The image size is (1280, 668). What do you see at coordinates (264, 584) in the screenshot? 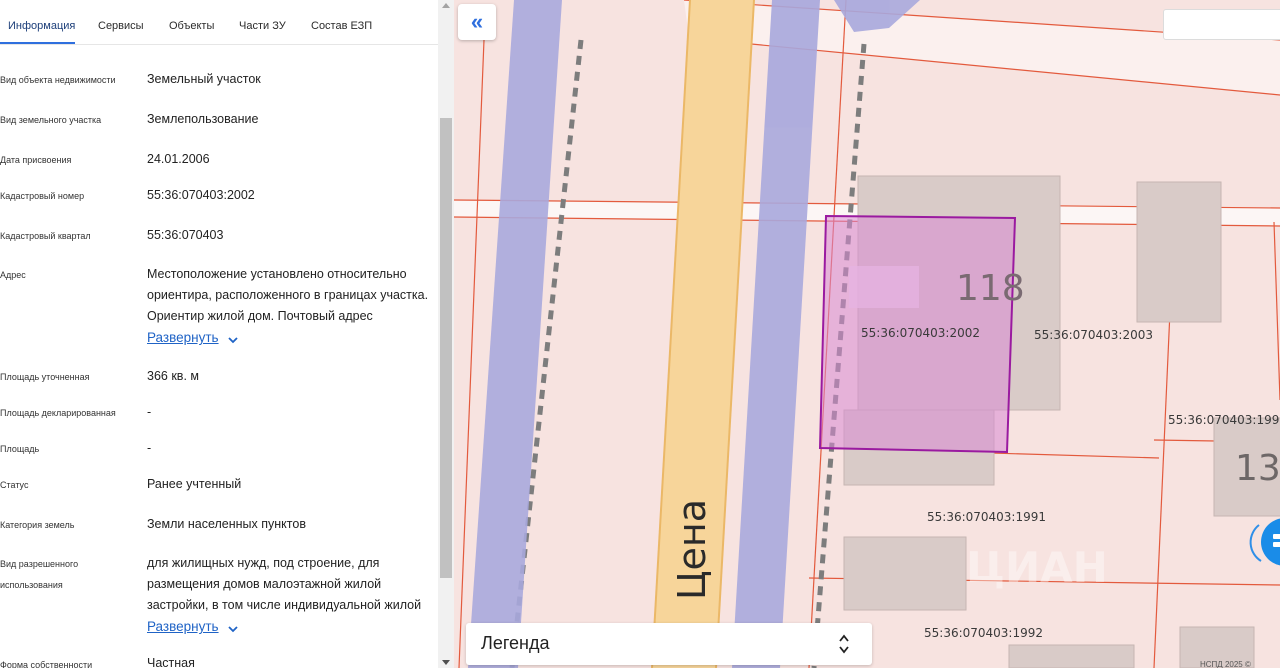
I see `permitted-use-line: размещения домов малоэтажной жилой` at bounding box center [264, 584].